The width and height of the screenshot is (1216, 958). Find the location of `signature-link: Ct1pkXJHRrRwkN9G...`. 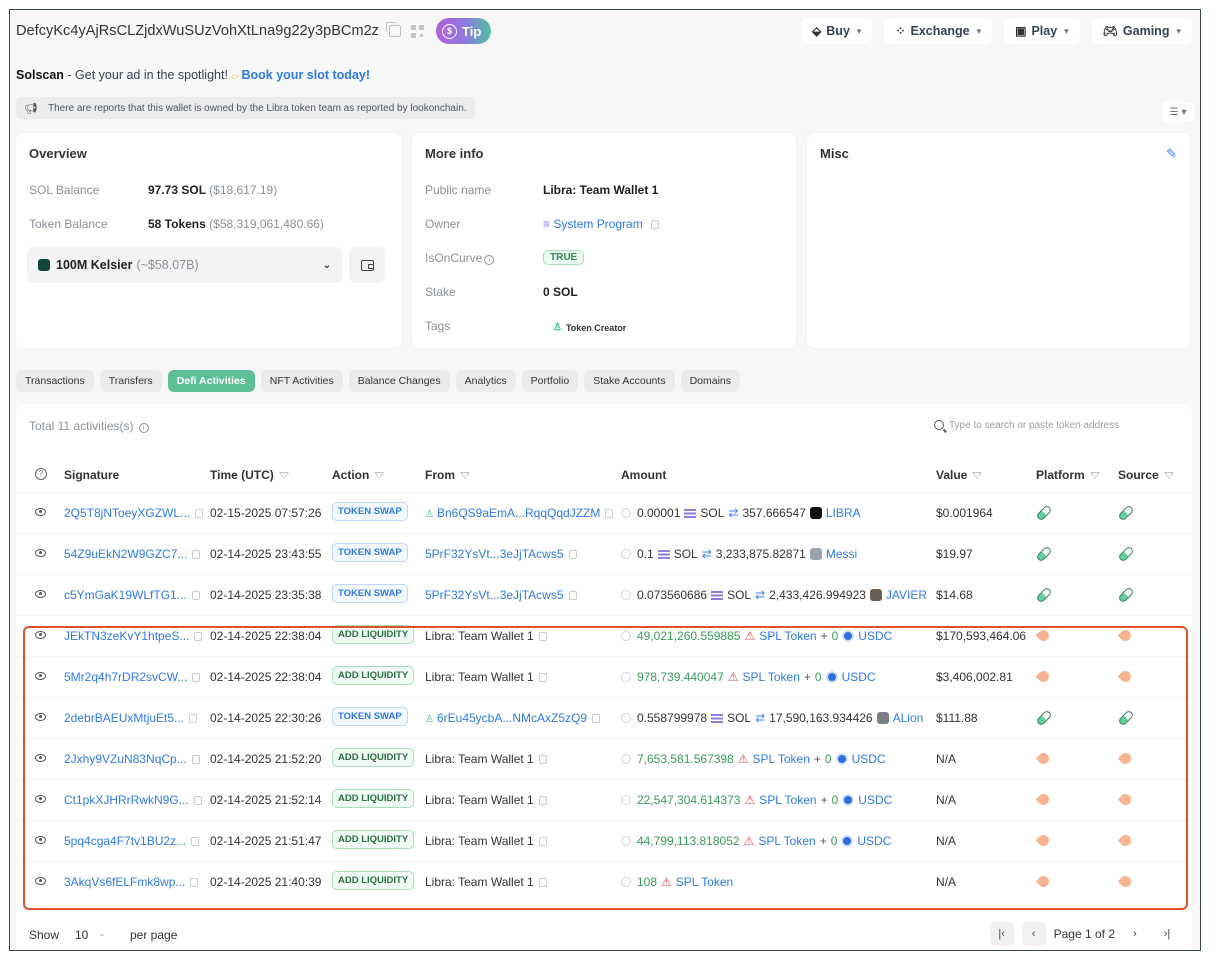

signature-link: Ct1pkXJHRrRwkN9G... is located at coordinates (126, 800).